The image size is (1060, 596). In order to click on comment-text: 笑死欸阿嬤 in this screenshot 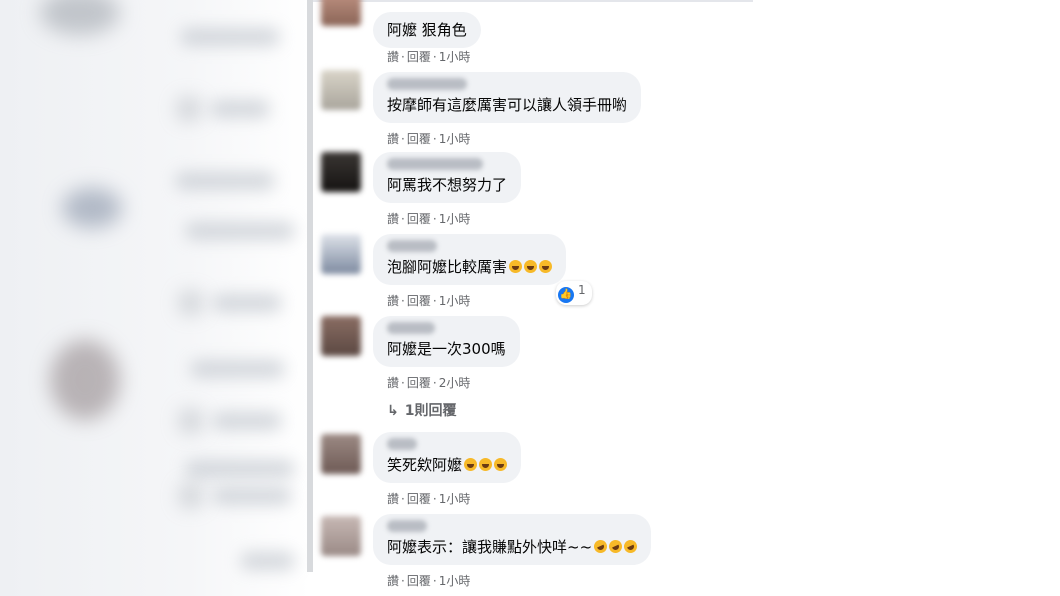, I will do `click(425, 465)`.